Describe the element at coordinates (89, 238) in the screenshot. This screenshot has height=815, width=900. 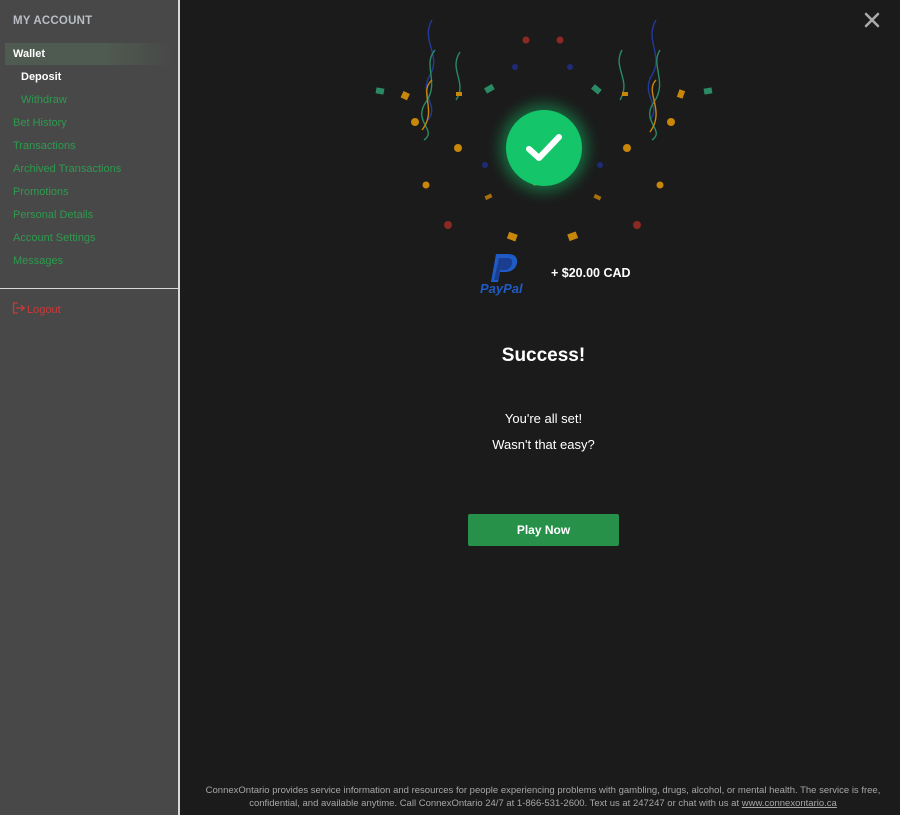
I see `sidebar-item-account-settings: Account Settings` at that location.